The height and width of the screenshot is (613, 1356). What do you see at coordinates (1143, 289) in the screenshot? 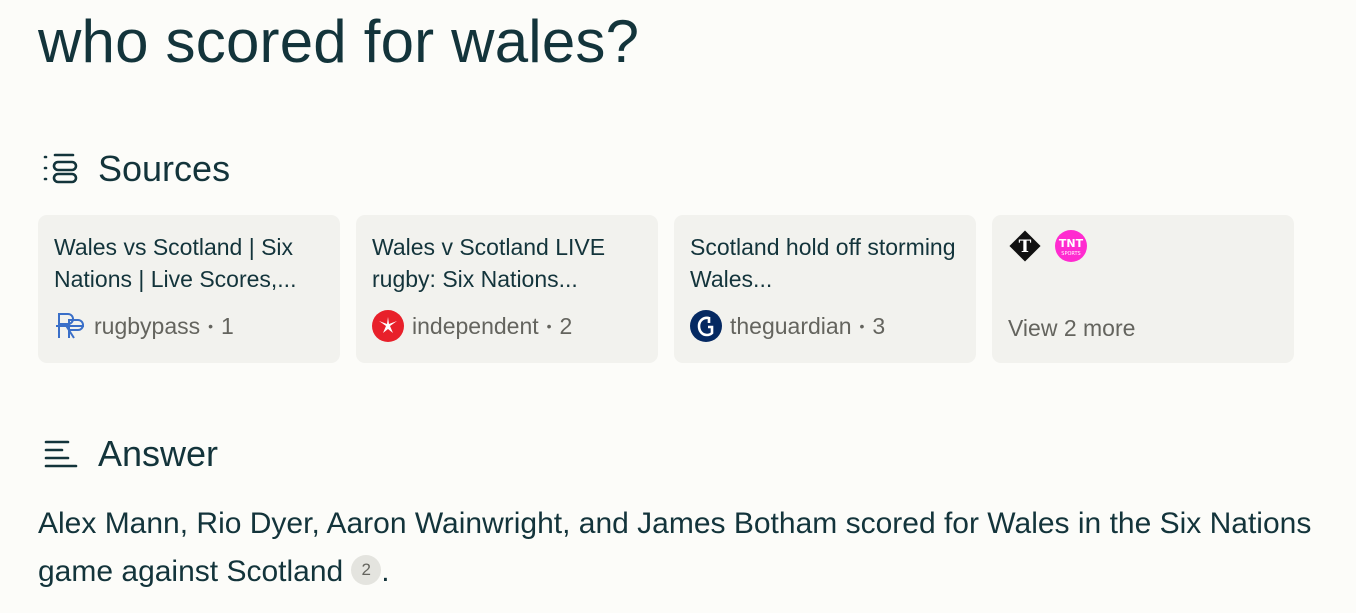
I see `view-more-sources-card: T TNT SPORTS View 2 more` at bounding box center [1143, 289].